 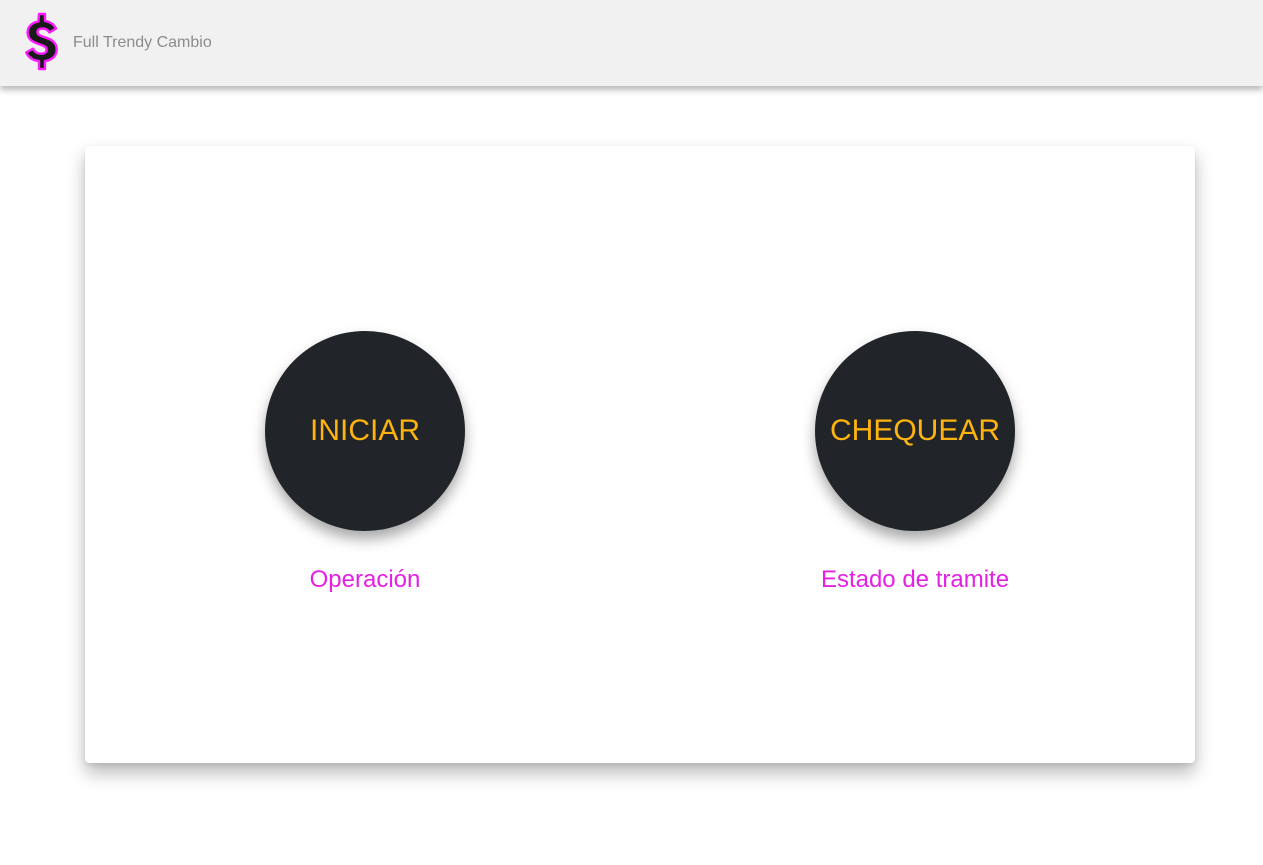 I want to click on chequear-button: CHEQUEAR, so click(x=915, y=431).